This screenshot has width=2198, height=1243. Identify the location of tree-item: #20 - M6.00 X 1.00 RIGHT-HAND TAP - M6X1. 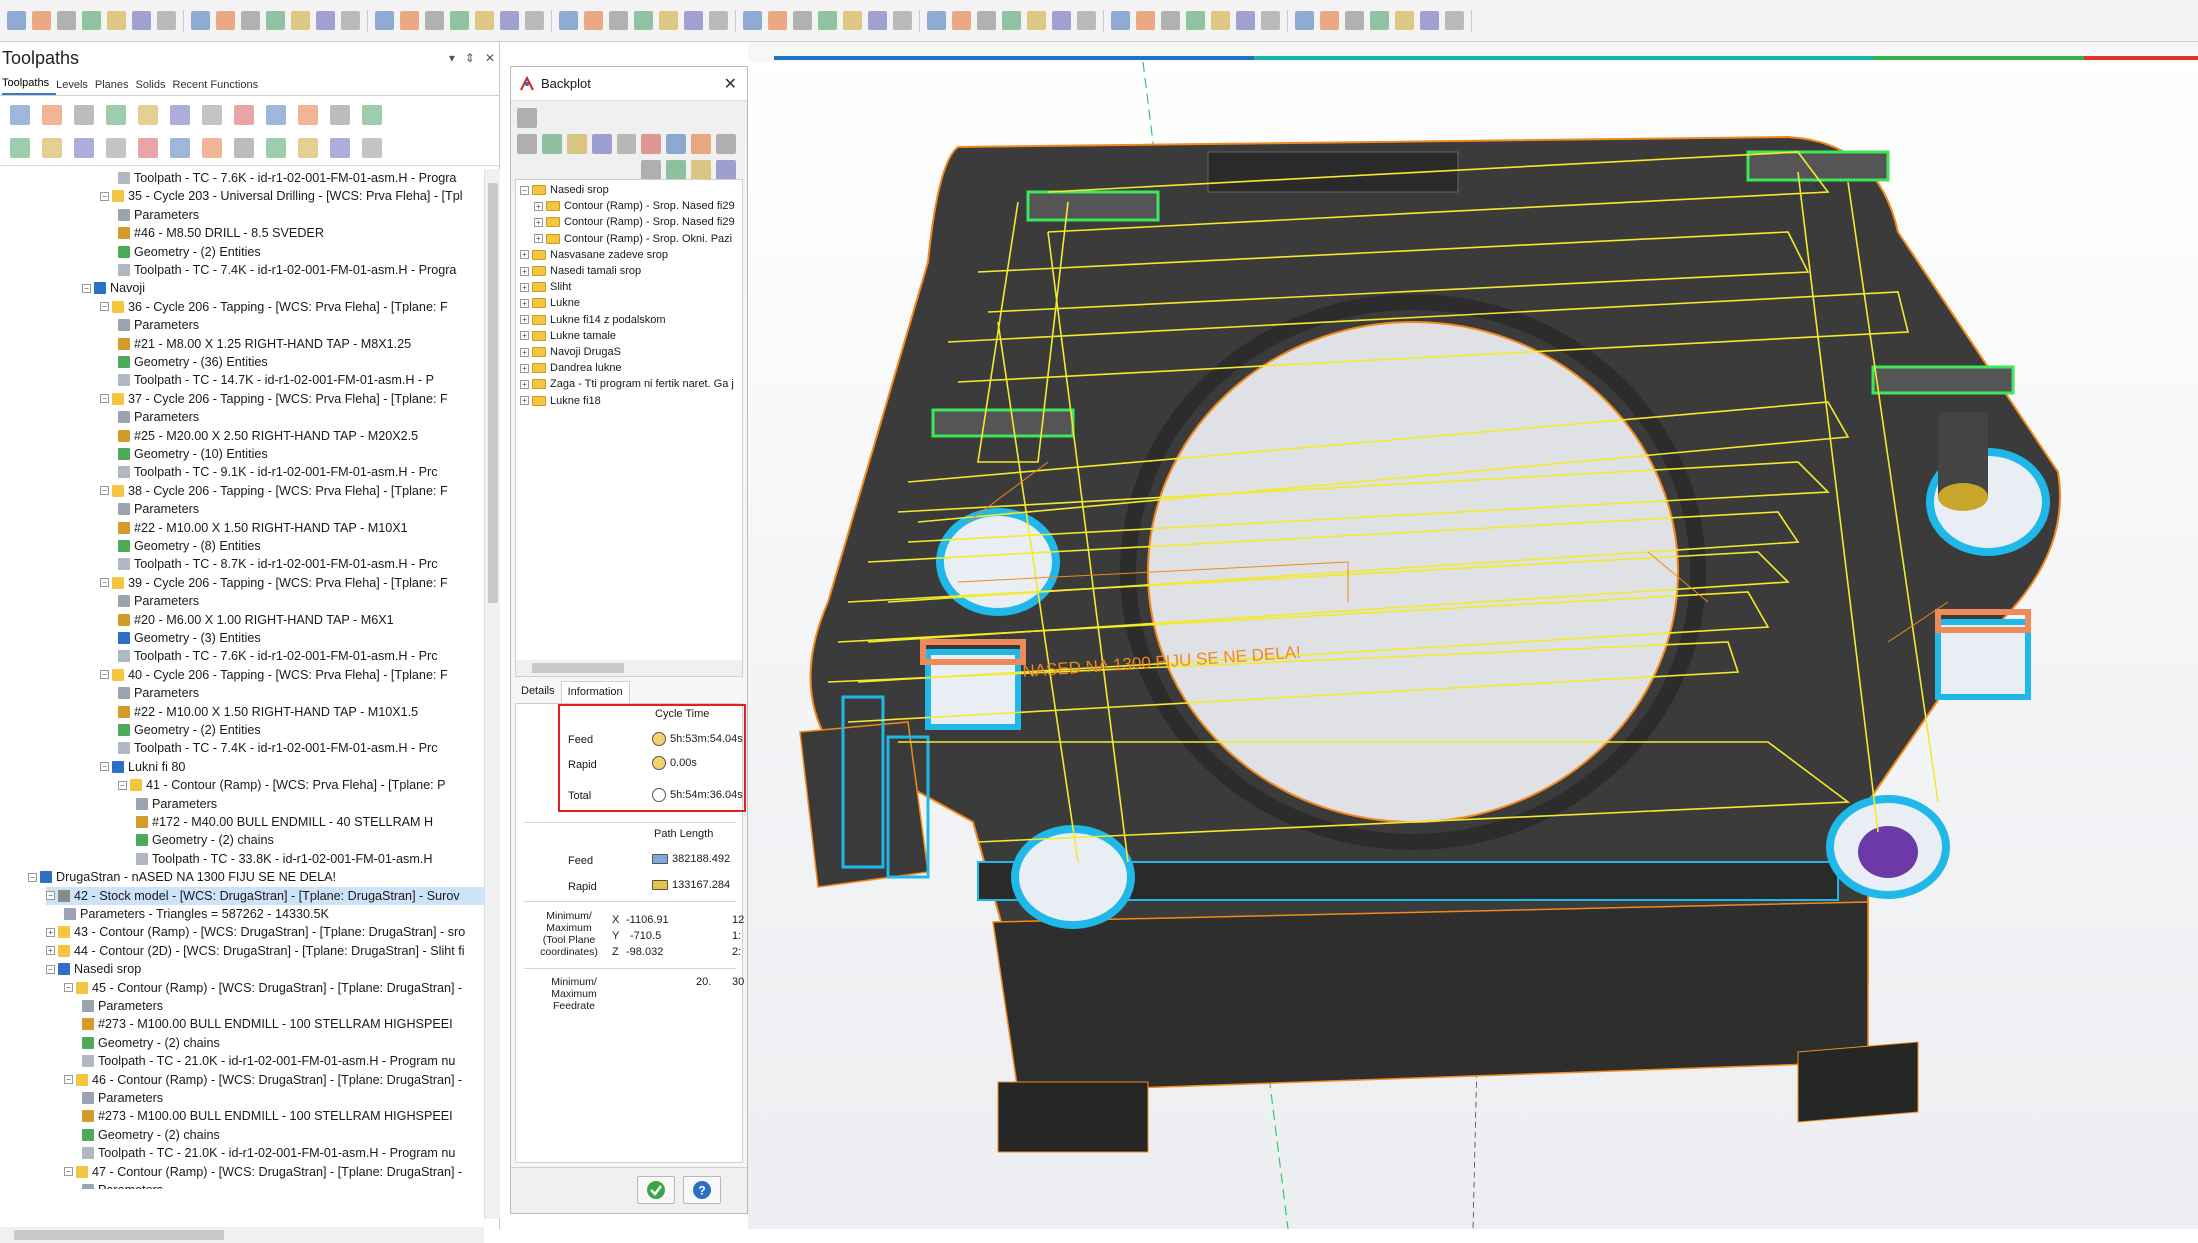
(256, 620).